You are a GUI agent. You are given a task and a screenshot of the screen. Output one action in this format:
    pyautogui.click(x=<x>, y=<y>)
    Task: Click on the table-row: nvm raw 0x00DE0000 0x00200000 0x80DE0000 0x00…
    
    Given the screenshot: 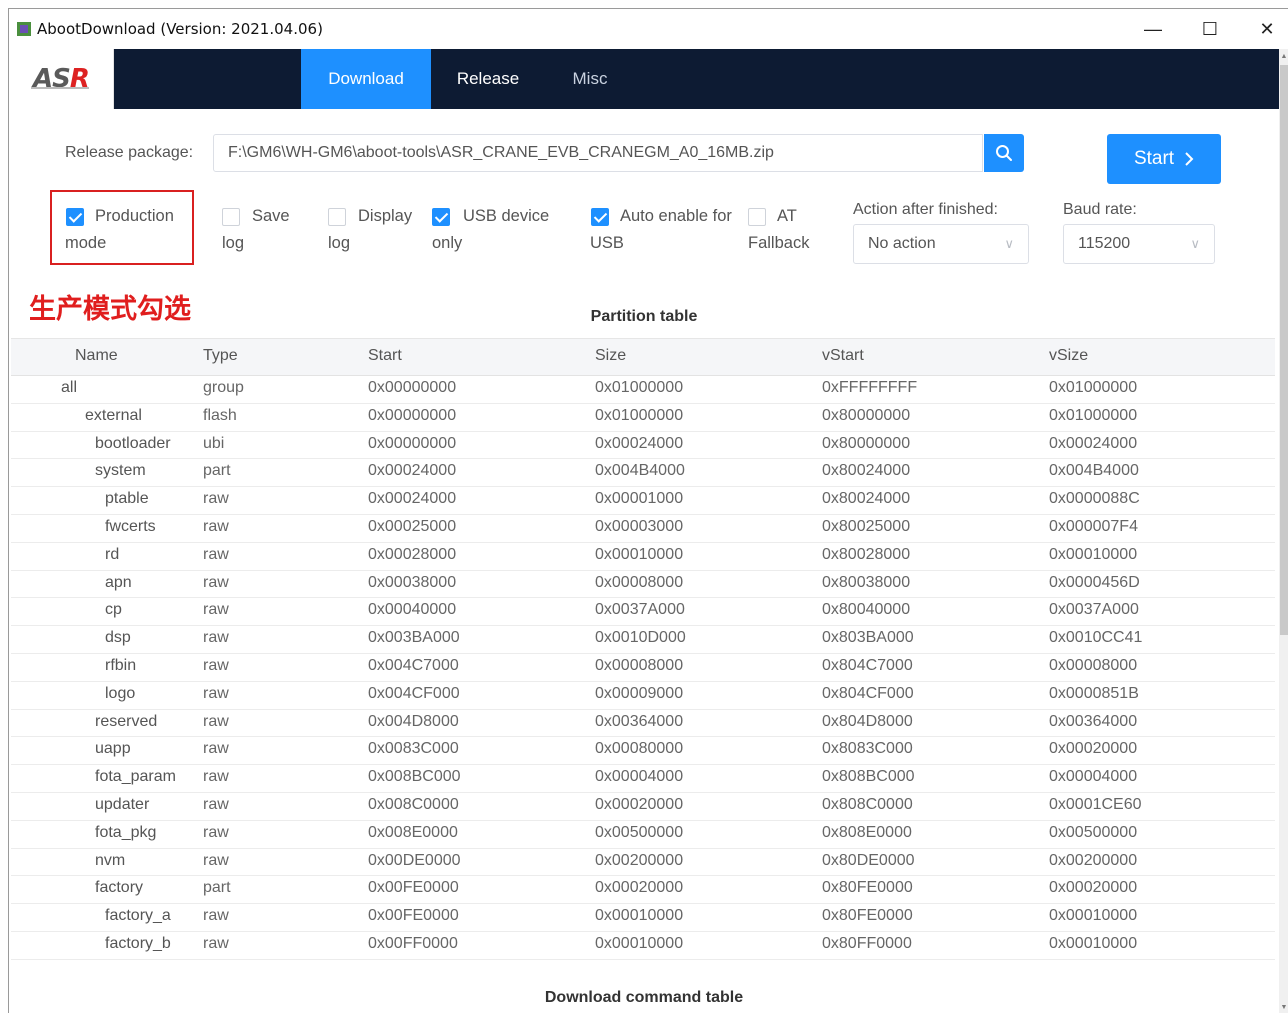 What is the action you would take?
    pyautogui.click(x=643, y=862)
    